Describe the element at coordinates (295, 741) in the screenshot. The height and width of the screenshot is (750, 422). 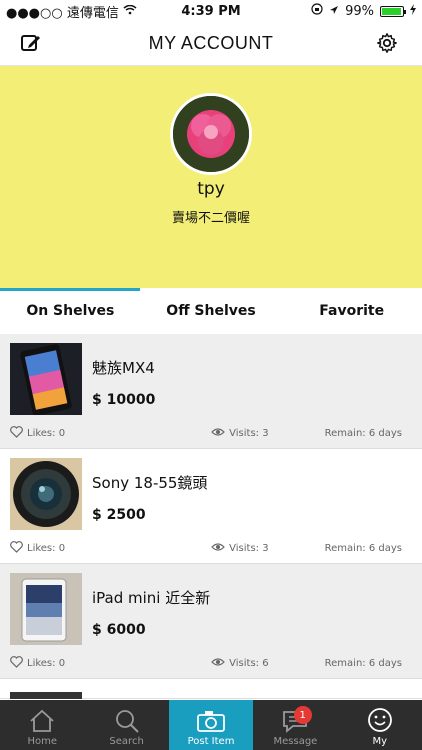
I see `tab-label: Message` at that location.